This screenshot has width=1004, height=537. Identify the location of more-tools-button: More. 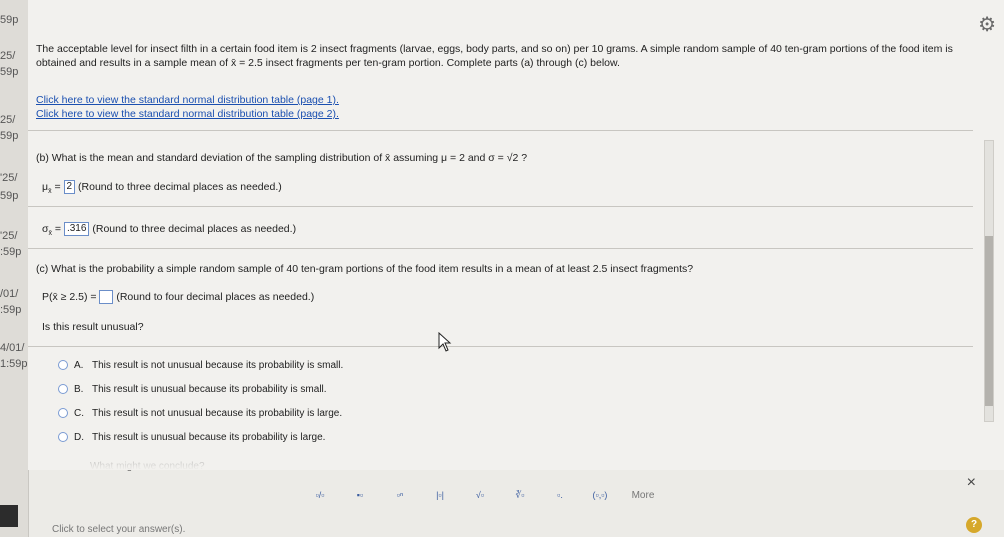
(643, 495).